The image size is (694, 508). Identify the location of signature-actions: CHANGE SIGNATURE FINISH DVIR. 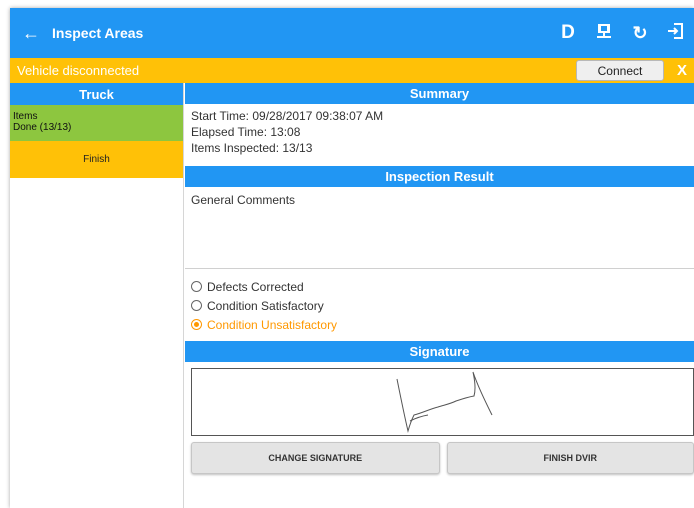
(442, 458).